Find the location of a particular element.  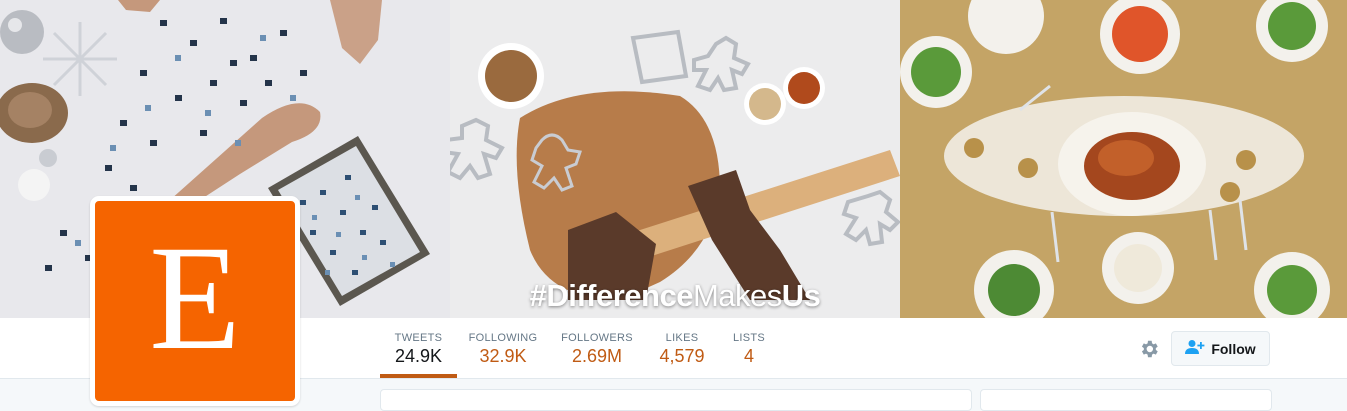

stat-followers-value: 2.69M is located at coordinates (597, 356).